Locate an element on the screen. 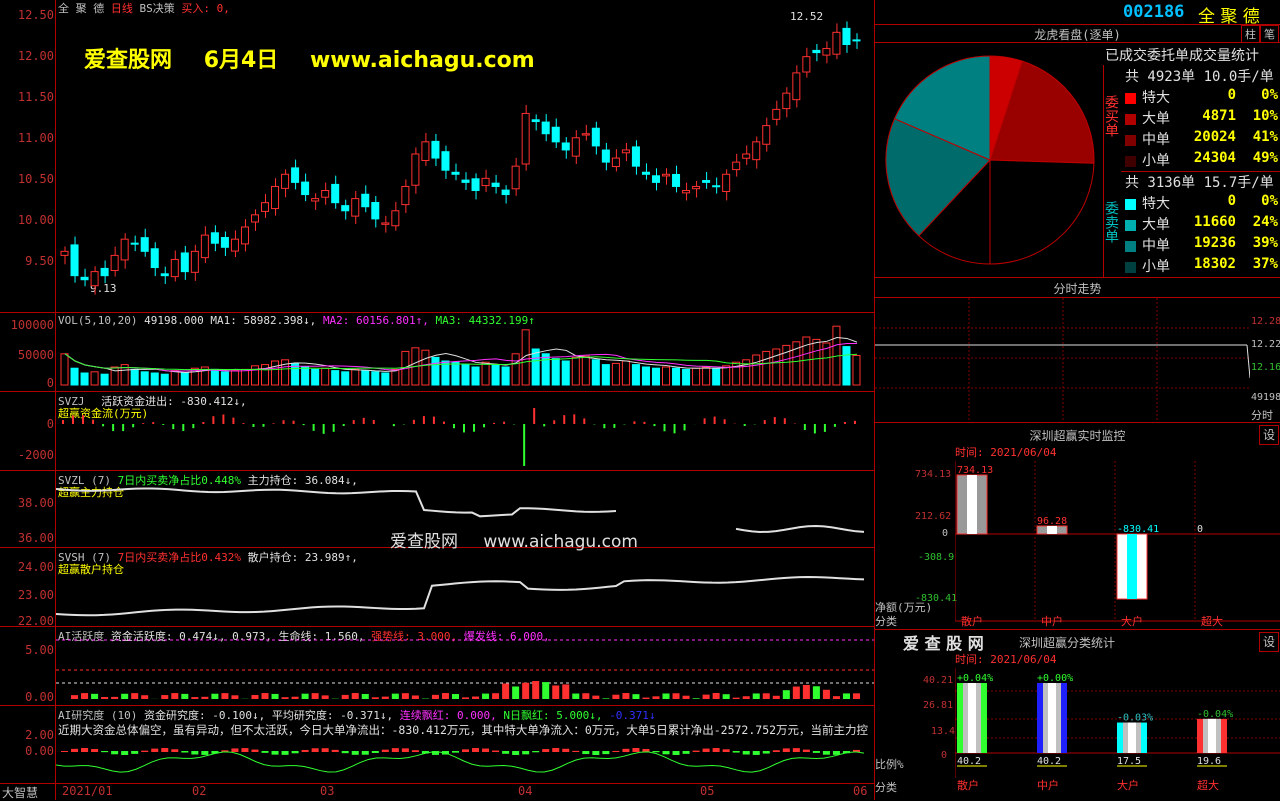  ai-active-chart is located at coordinates (465, 666).